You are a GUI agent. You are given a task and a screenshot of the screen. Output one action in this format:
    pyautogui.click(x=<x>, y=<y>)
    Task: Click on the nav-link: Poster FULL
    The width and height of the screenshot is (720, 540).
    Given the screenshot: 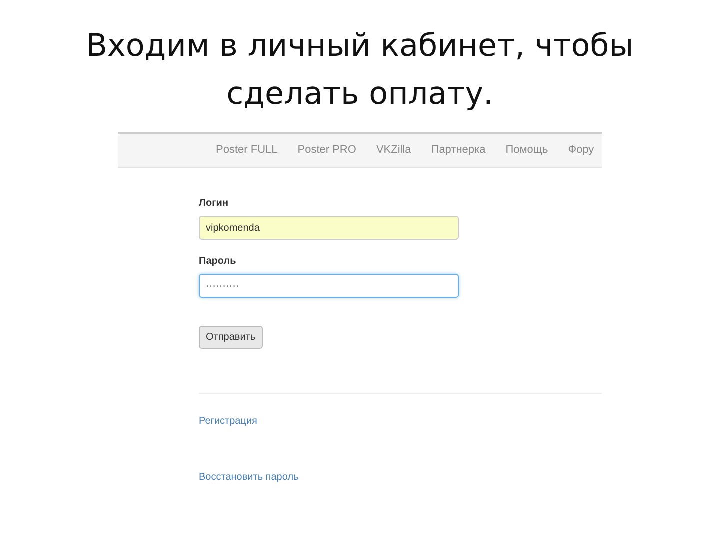 What is the action you would take?
    pyautogui.click(x=247, y=150)
    